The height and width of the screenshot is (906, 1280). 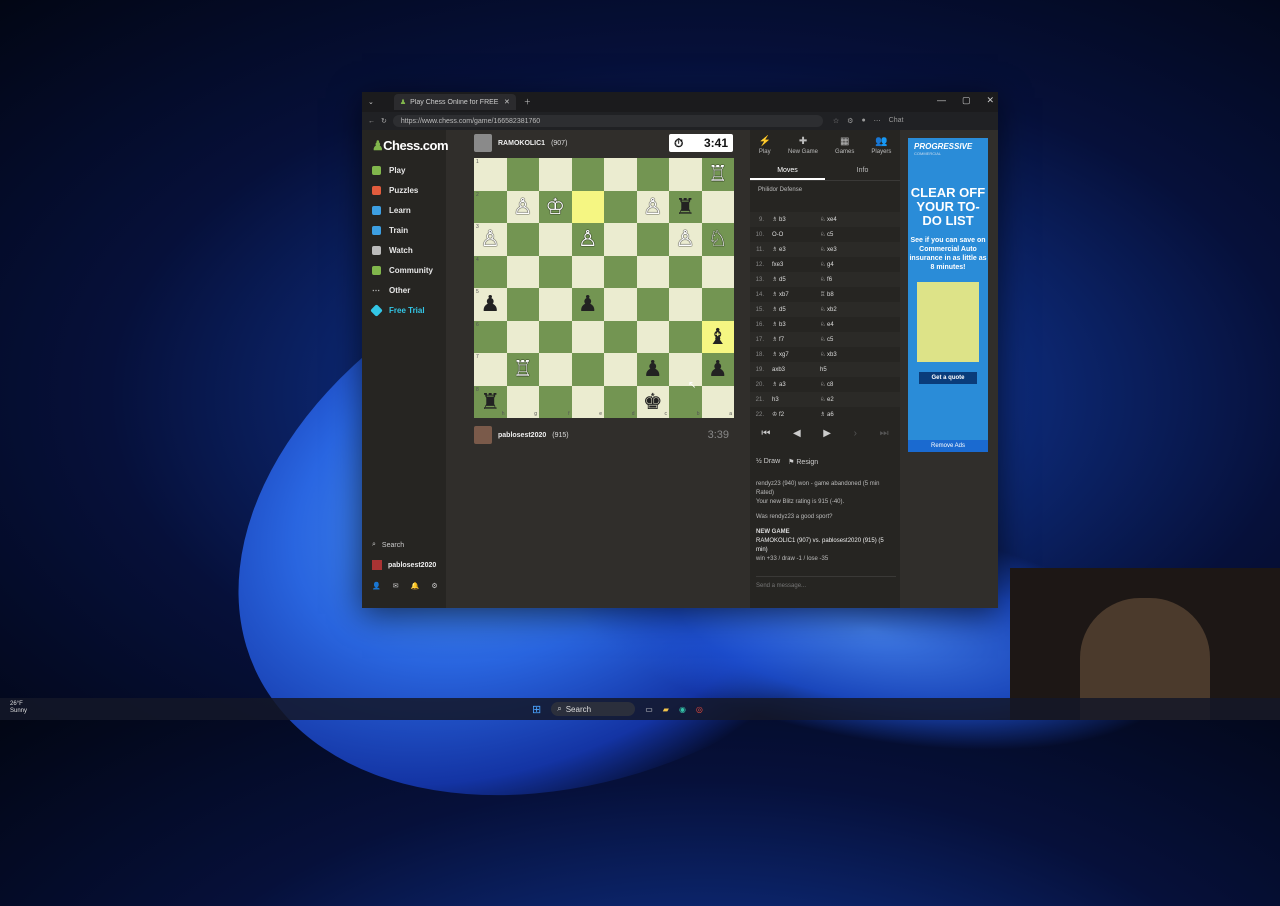 What do you see at coordinates (415, 586) in the screenshot?
I see `notifications-icon: 🔔` at bounding box center [415, 586].